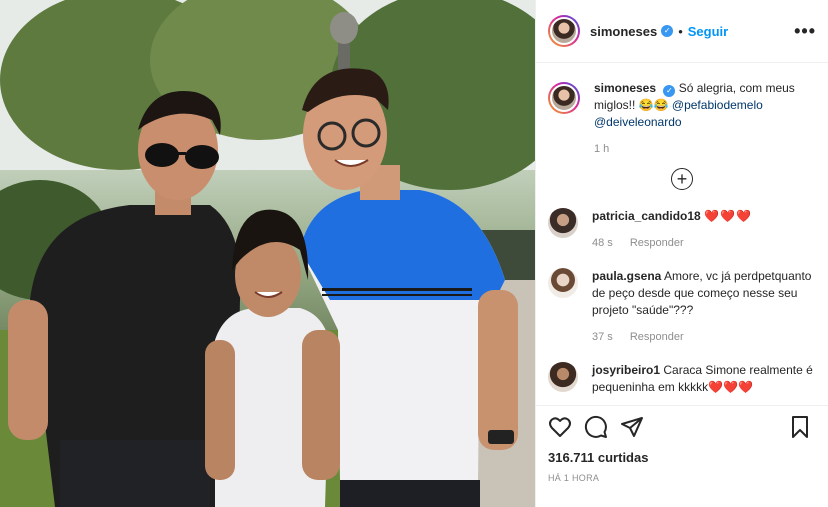 The image size is (828, 507). What do you see at coordinates (717, 105) in the screenshot?
I see `mention-link: @pefabiodemelo` at bounding box center [717, 105].